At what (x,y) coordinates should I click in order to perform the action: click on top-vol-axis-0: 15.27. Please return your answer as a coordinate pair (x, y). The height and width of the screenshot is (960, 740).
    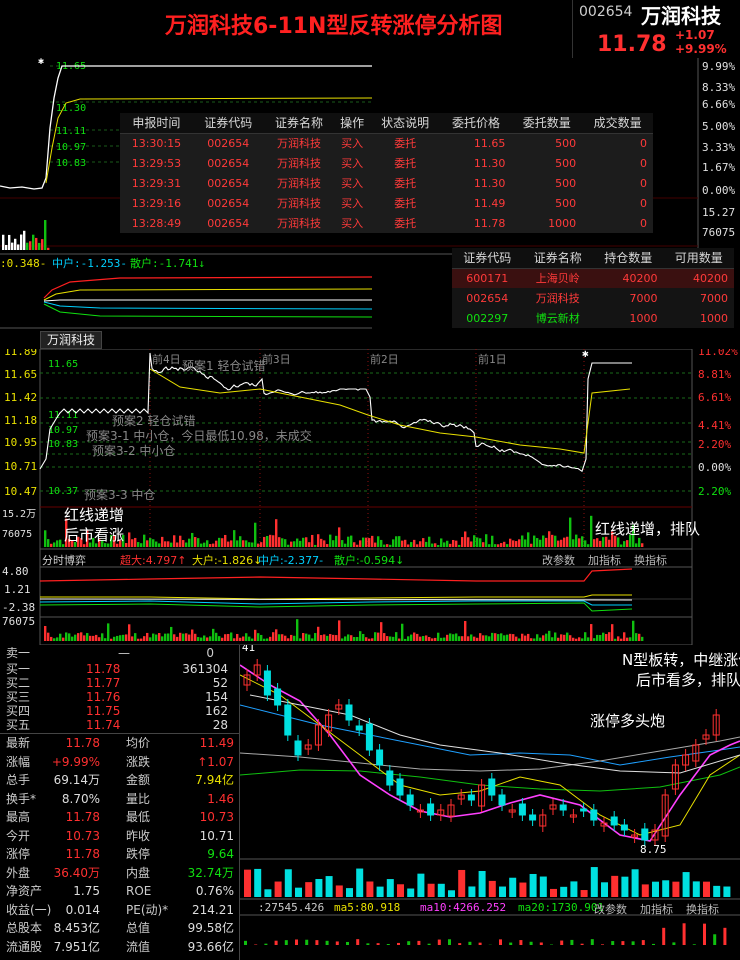
    Looking at the image, I should click on (718, 212).